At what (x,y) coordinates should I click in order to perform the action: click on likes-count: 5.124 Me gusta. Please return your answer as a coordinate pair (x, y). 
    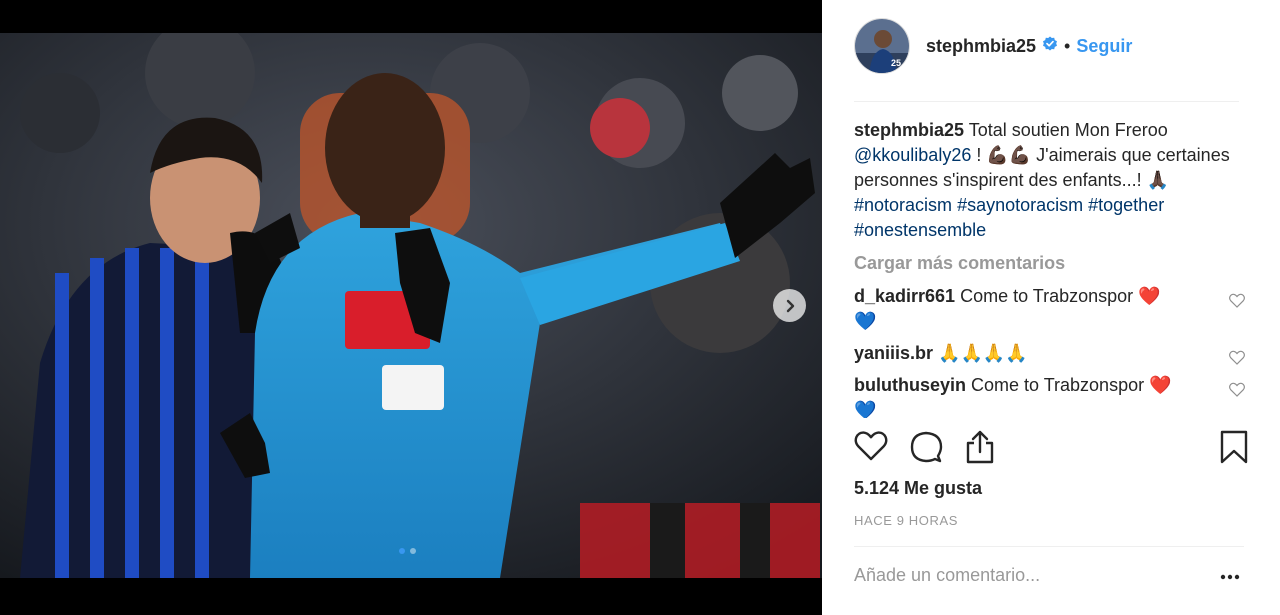
    Looking at the image, I should click on (918, 488).